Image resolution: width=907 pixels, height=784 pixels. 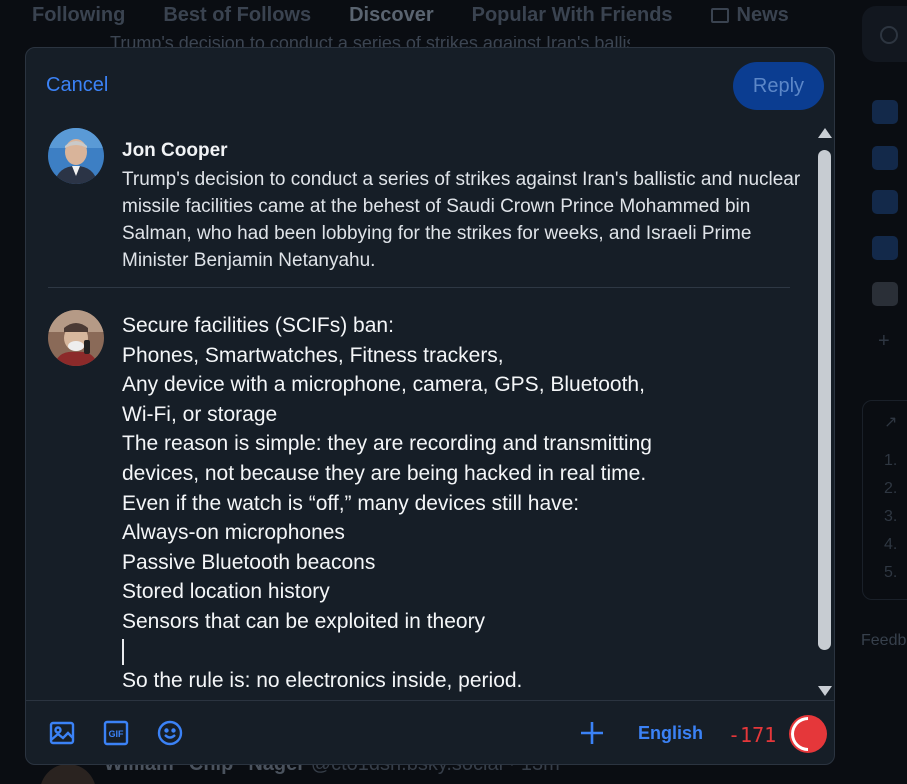 I want to click on text-caret, so click(x=123, y=651).